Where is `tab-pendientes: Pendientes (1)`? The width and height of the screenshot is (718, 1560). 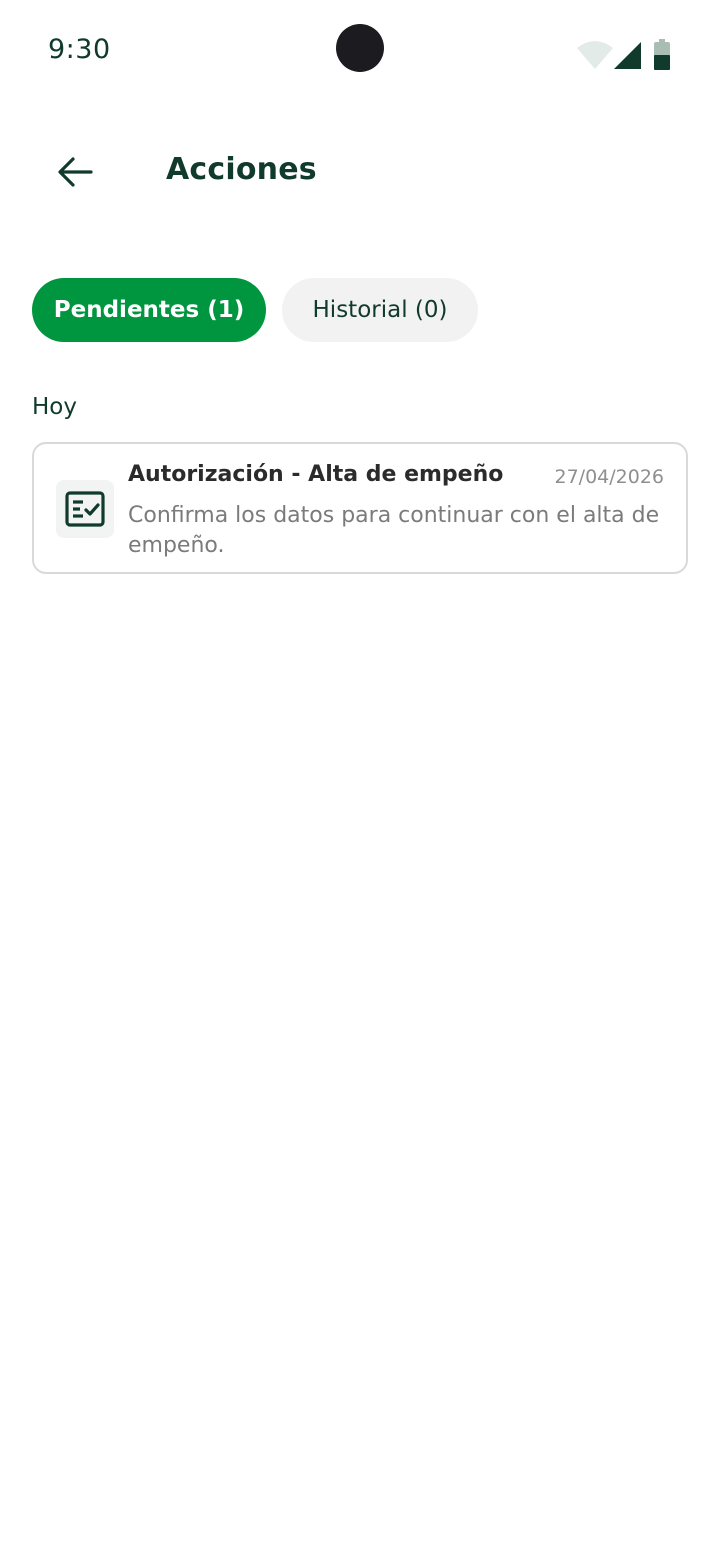
tab-pendientes: Pendientes (1) is located at coordinates (149, 310).